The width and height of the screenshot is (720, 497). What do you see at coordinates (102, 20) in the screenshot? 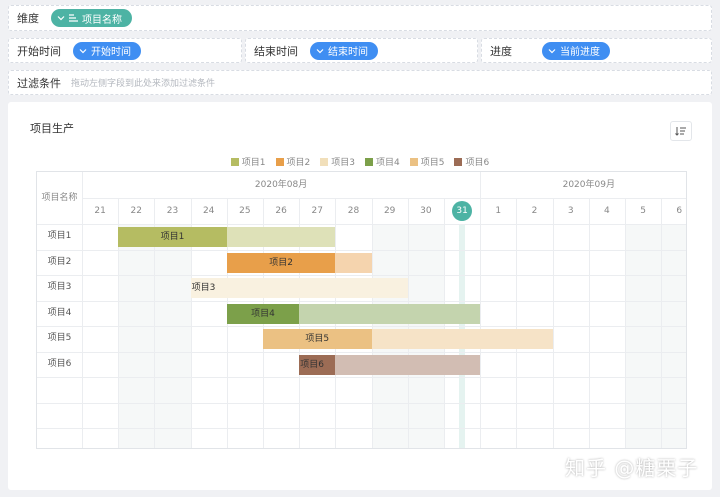
I see `dimension-pill-label: 项目名称` at bounding box center [102, 20].